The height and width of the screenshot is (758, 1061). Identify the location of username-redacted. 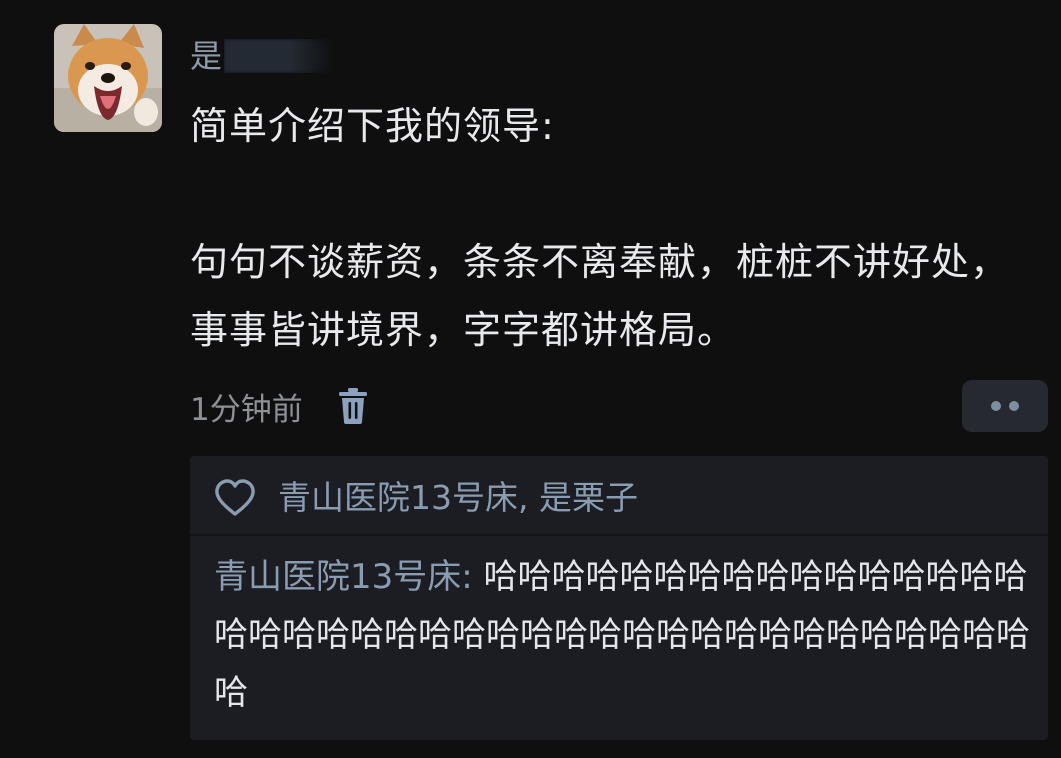
(279, 56).